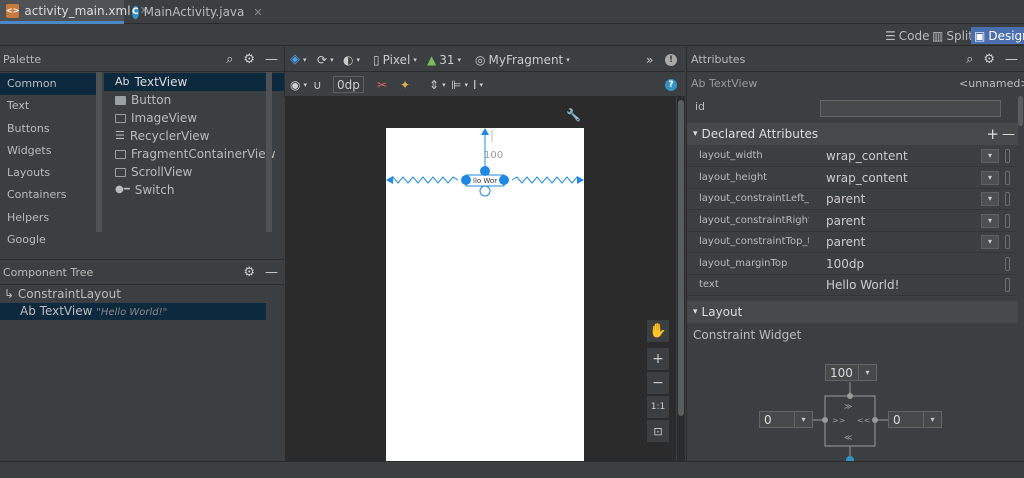  What do you see at coordinates (194, 118) in the screenshot?
I see `palette-item-imageview: ImageView` at bounding box center [194, 118].